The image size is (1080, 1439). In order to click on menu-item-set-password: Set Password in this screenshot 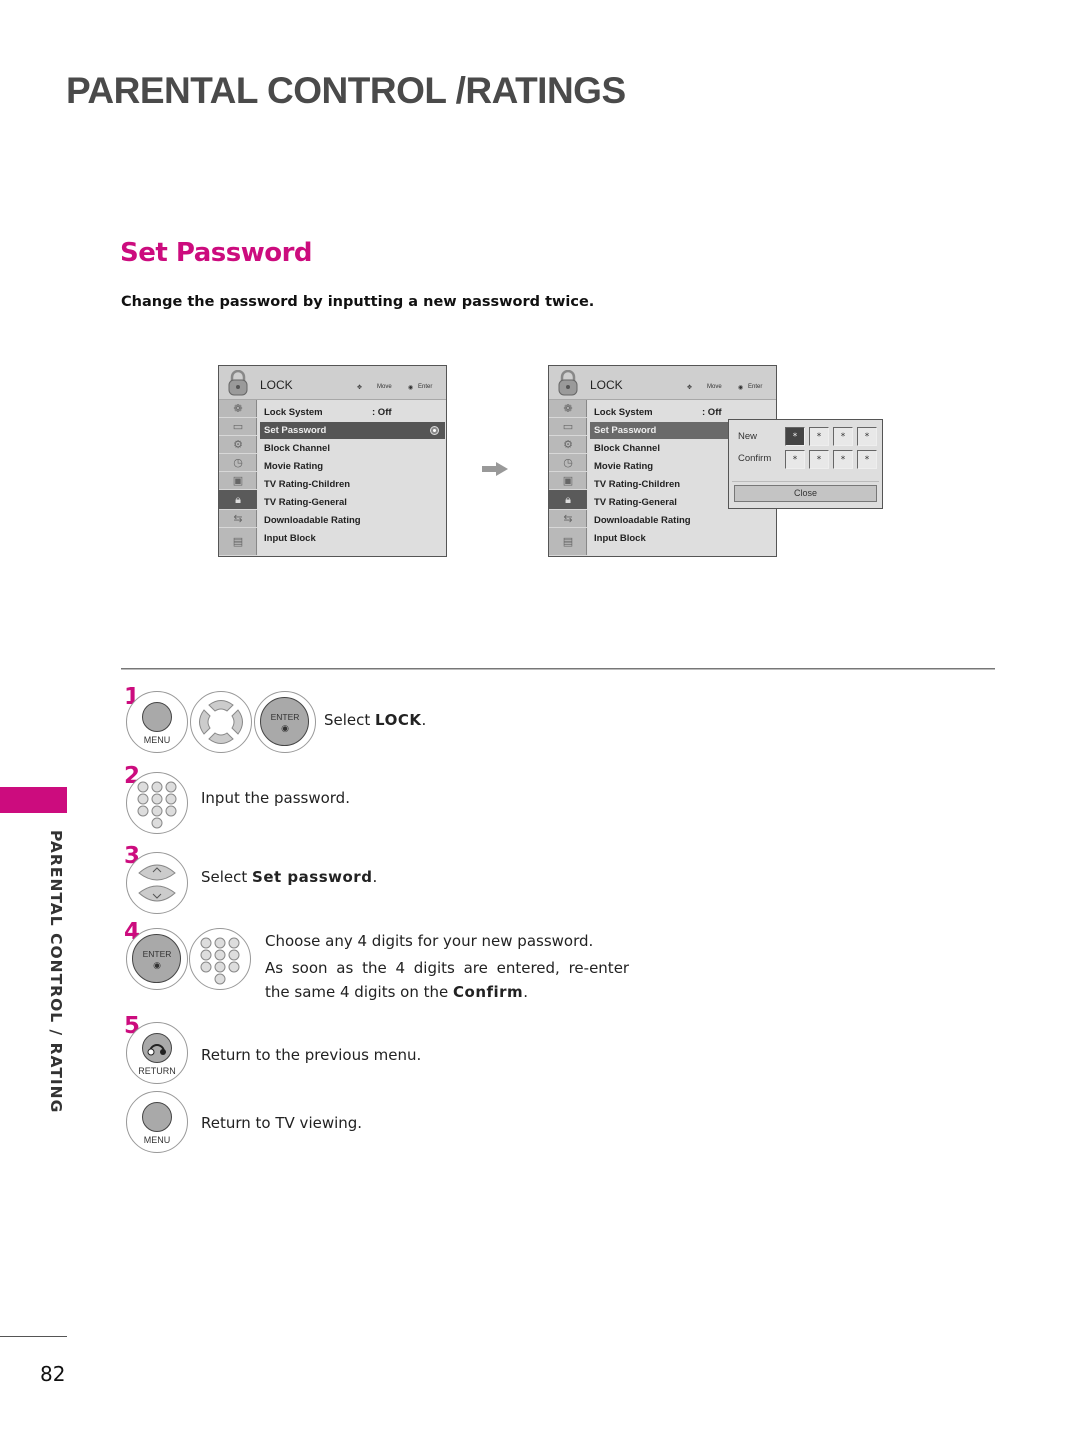, I will do `click(352, 430)`.